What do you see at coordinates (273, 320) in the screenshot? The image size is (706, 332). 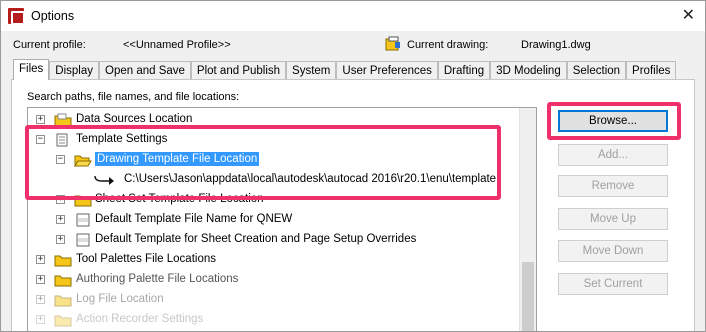 I see `tree-item-action-recorder: + Action Recorder Settings` at bounding box center [273, 320].